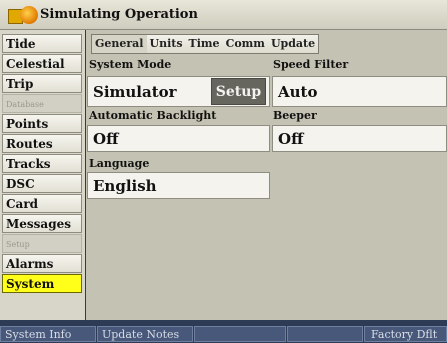 The height and width of the screenshot is (343, 447). What do you see at coordinates (42, 203) in the screenshot?
I see `sidebar-item-card: Card` at bounding box center [42, 203].